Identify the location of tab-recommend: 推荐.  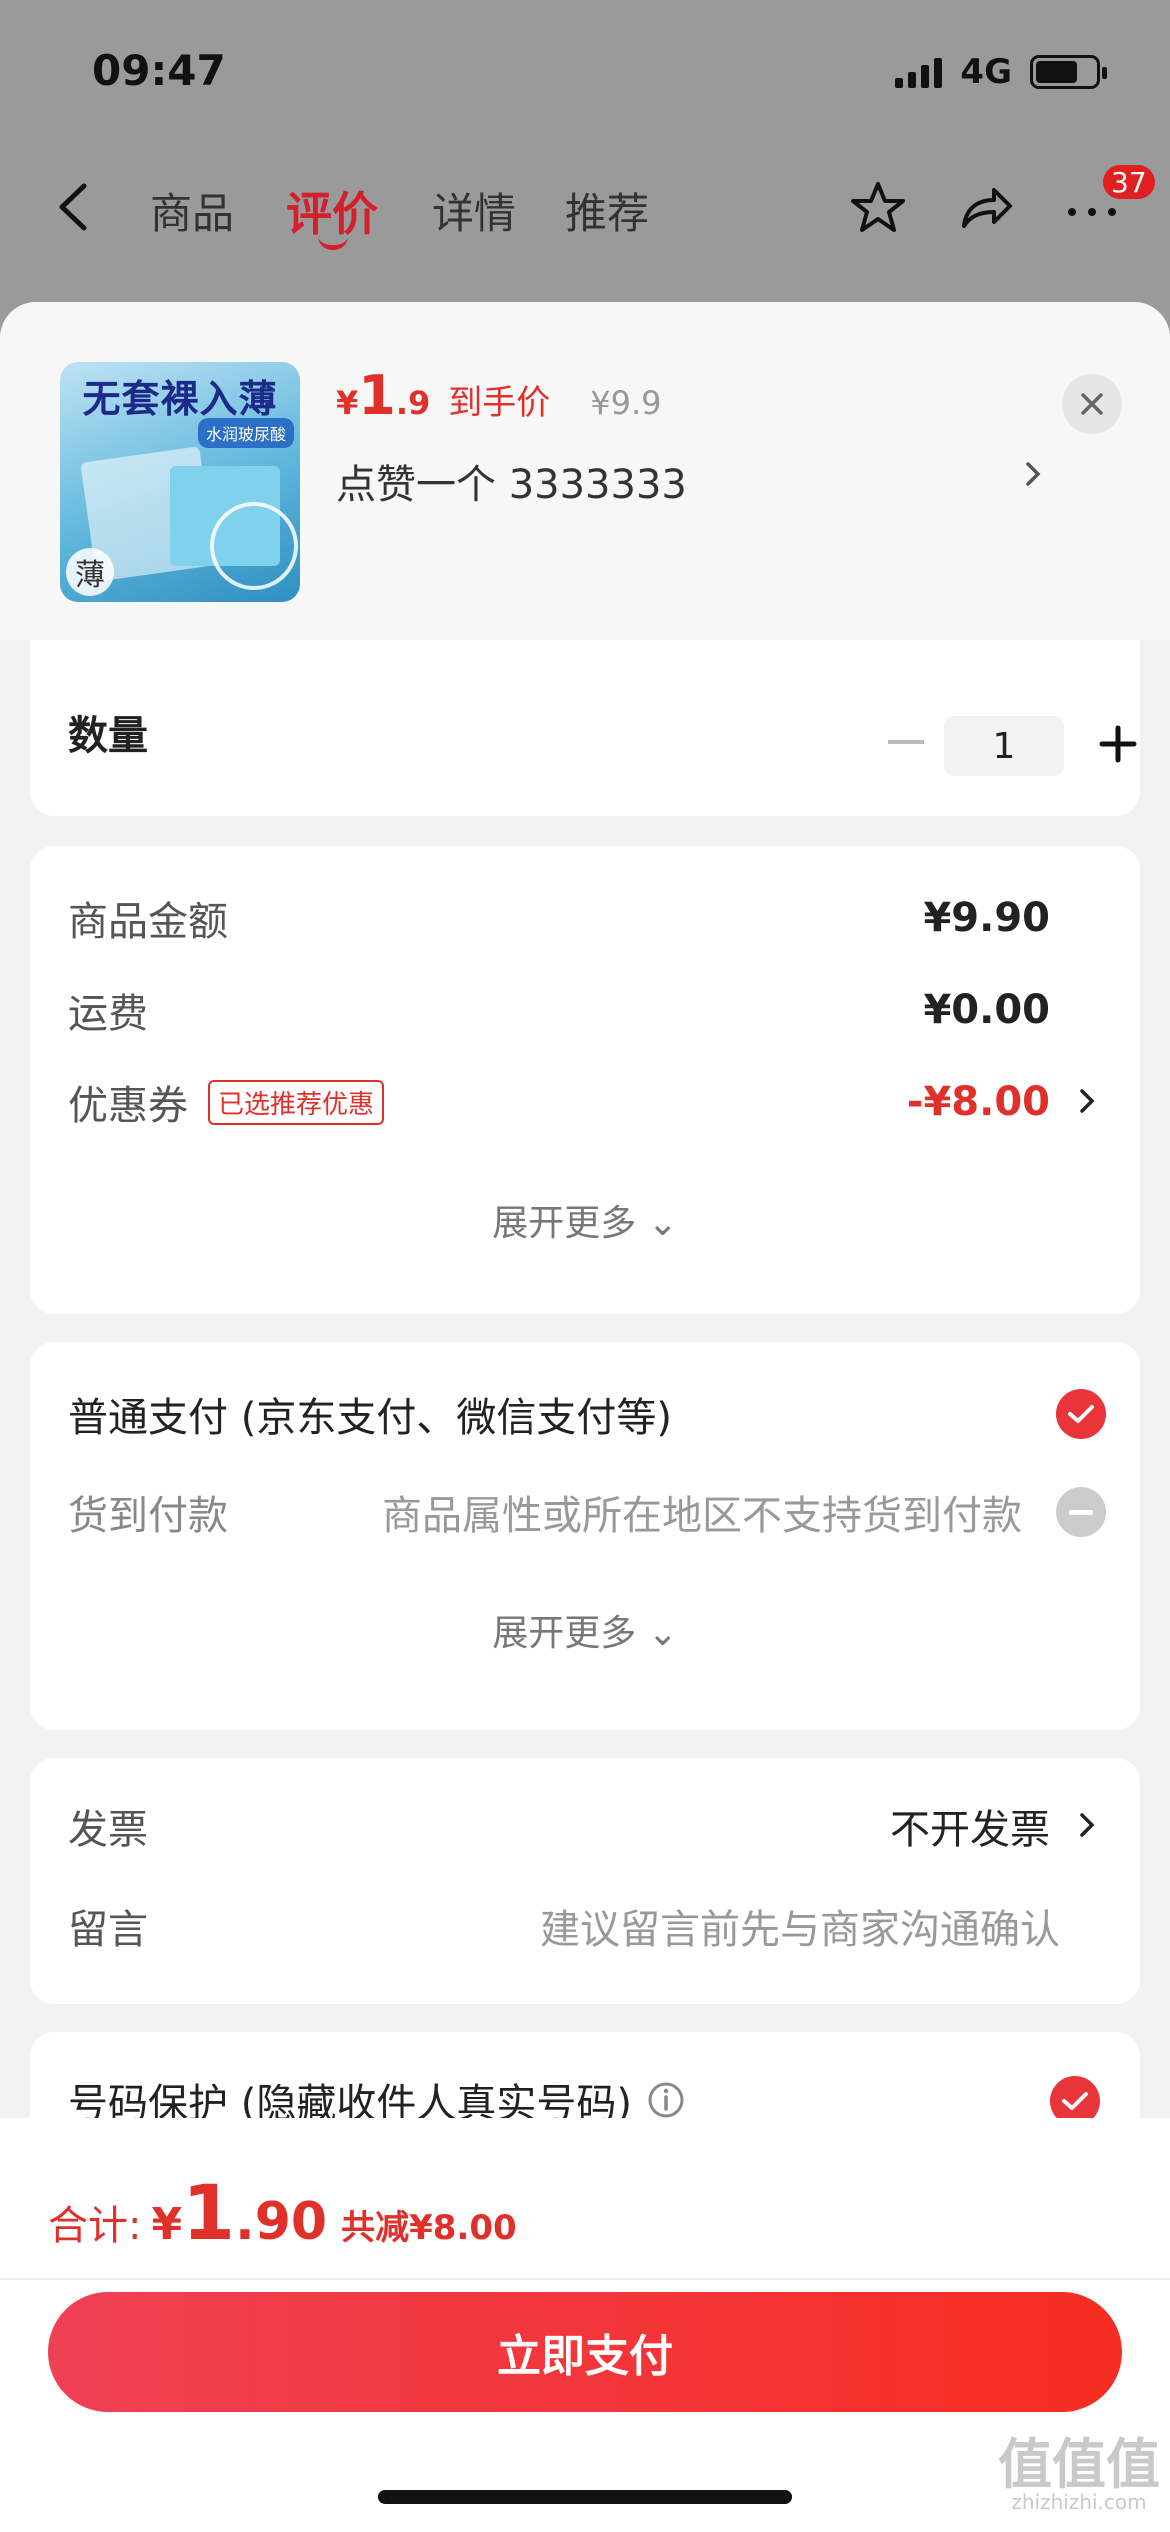
(607, 210).